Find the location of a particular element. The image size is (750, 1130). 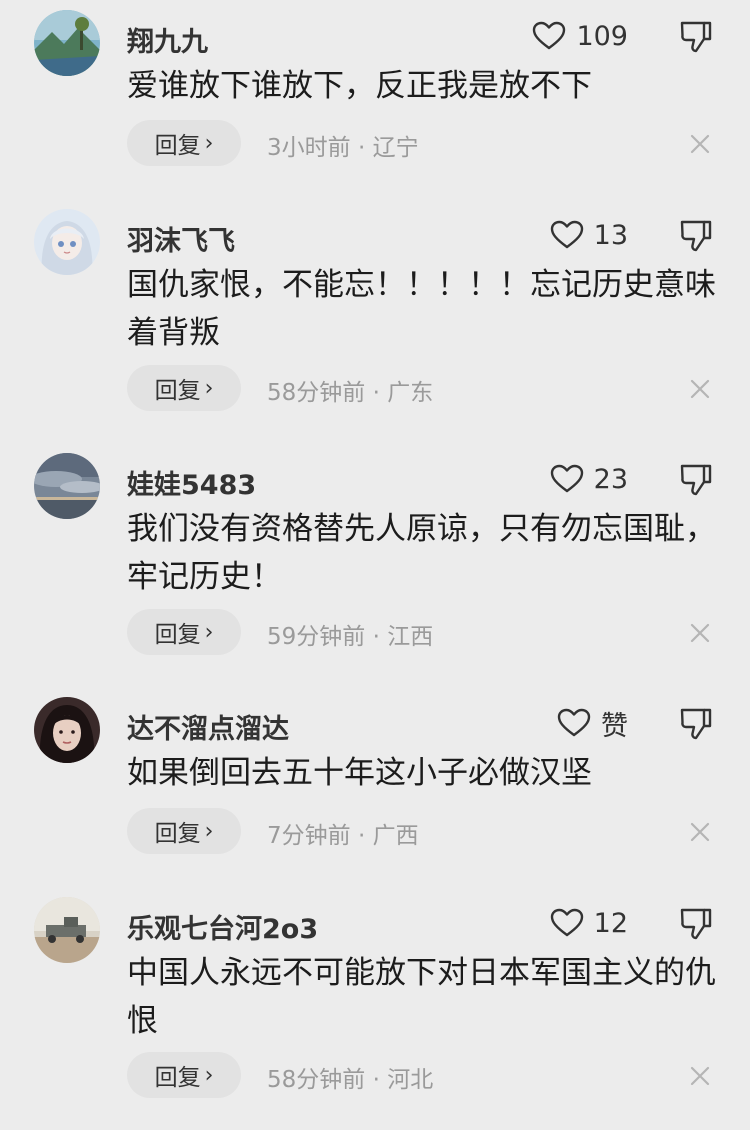

time-location: 59分钟前 · 江西 is located at coordinates (350, 634).